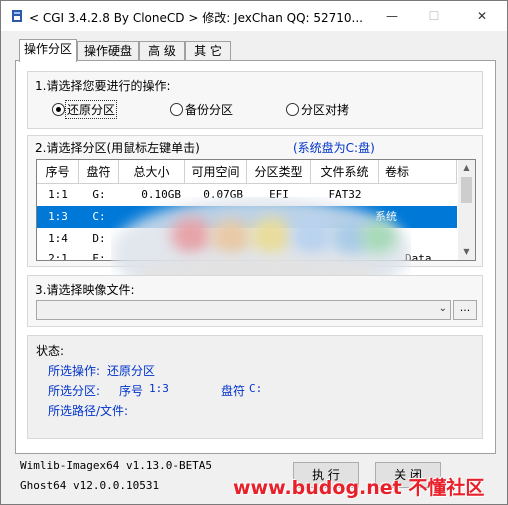 This screenshot has width=508, height=505. I want to click on minimize-button: —, so click(392, 16).